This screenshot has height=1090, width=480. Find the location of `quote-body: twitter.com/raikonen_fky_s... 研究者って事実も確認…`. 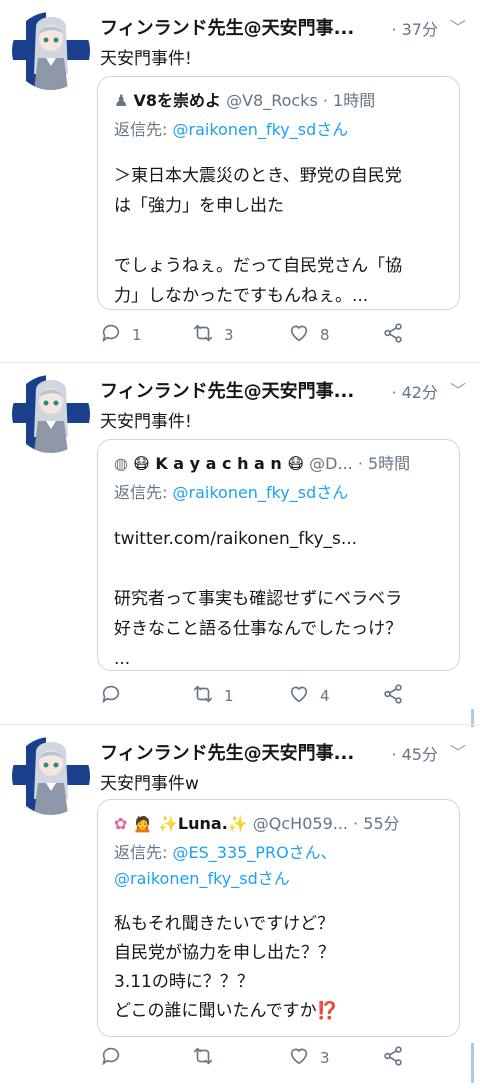

quote-body: twitter.com/raikonen_fky_s... 研究者って事実も確認… is located at coordinates (279, 599).